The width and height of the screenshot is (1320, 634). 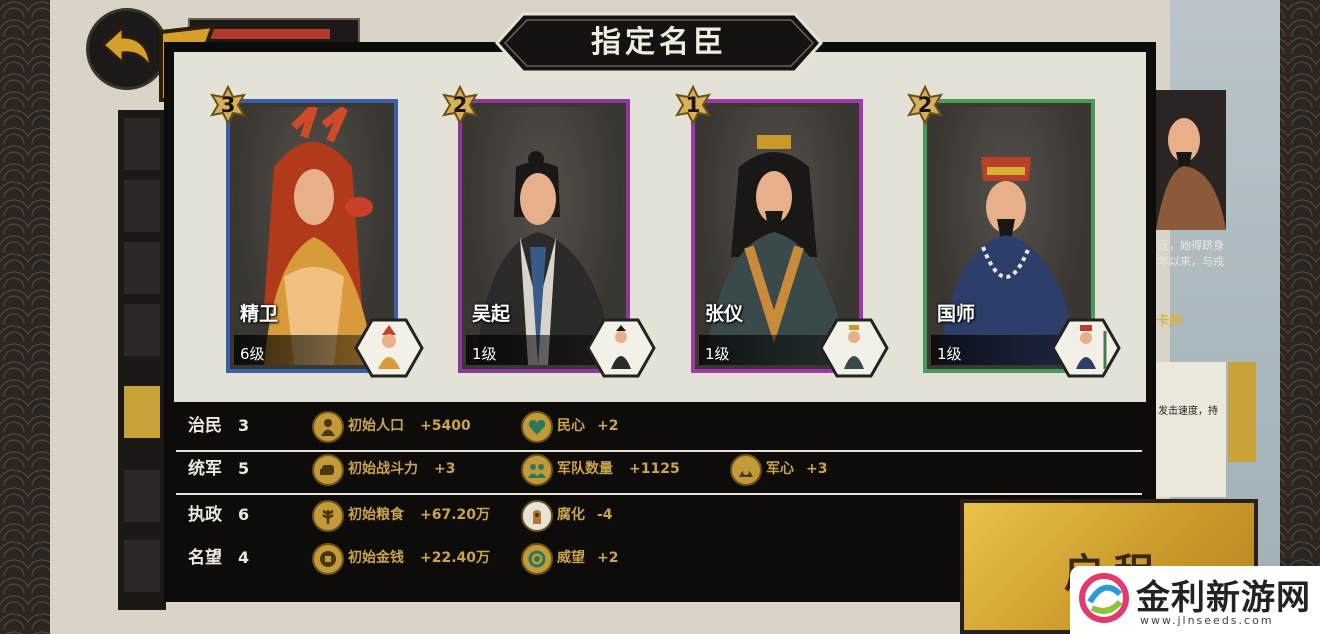 I want to click on side-text-line: 迁，始得跻身, so click(x=1191, y=245).